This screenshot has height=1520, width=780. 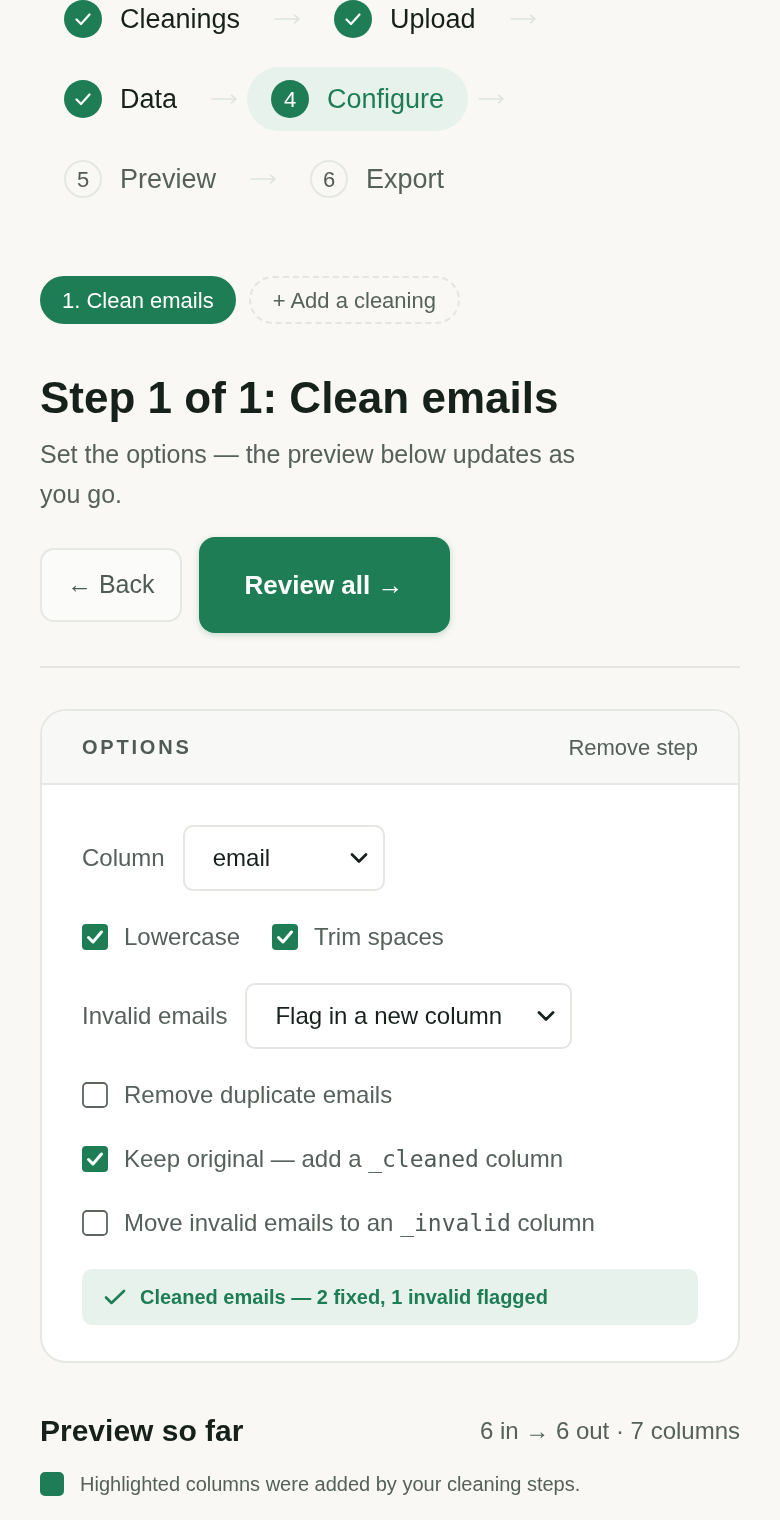 What do you see at coordinates (138, 300) in the screenshot?
I see `cleaning-chip: 1. Clean emails` at bounding box center [138, 300].